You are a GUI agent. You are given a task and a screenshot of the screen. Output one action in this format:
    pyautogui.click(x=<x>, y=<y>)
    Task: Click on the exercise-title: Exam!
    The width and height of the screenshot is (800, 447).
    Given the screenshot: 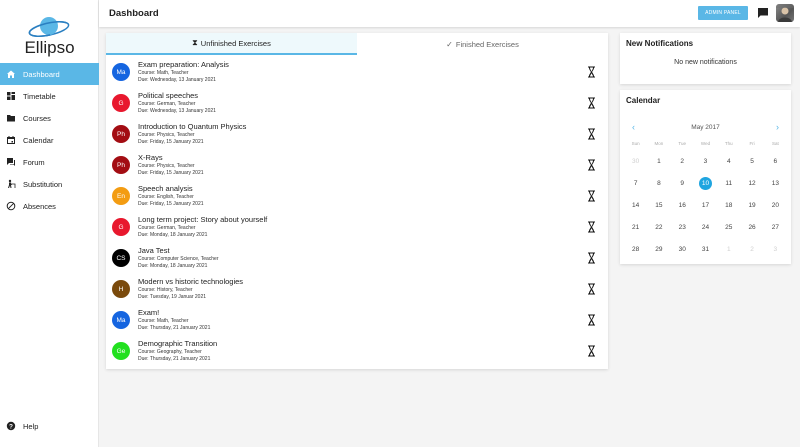 What is the action you would take?
    pyautogui.click(x=149, y=312)
    